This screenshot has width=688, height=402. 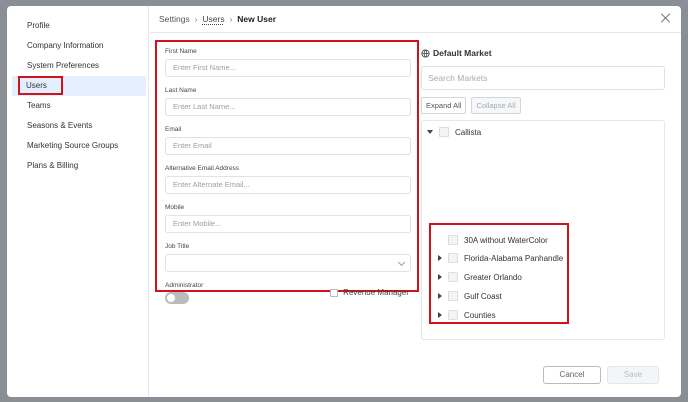 I want to click on tree-node-label: Gulf Coast, so click(x=483, y=296).